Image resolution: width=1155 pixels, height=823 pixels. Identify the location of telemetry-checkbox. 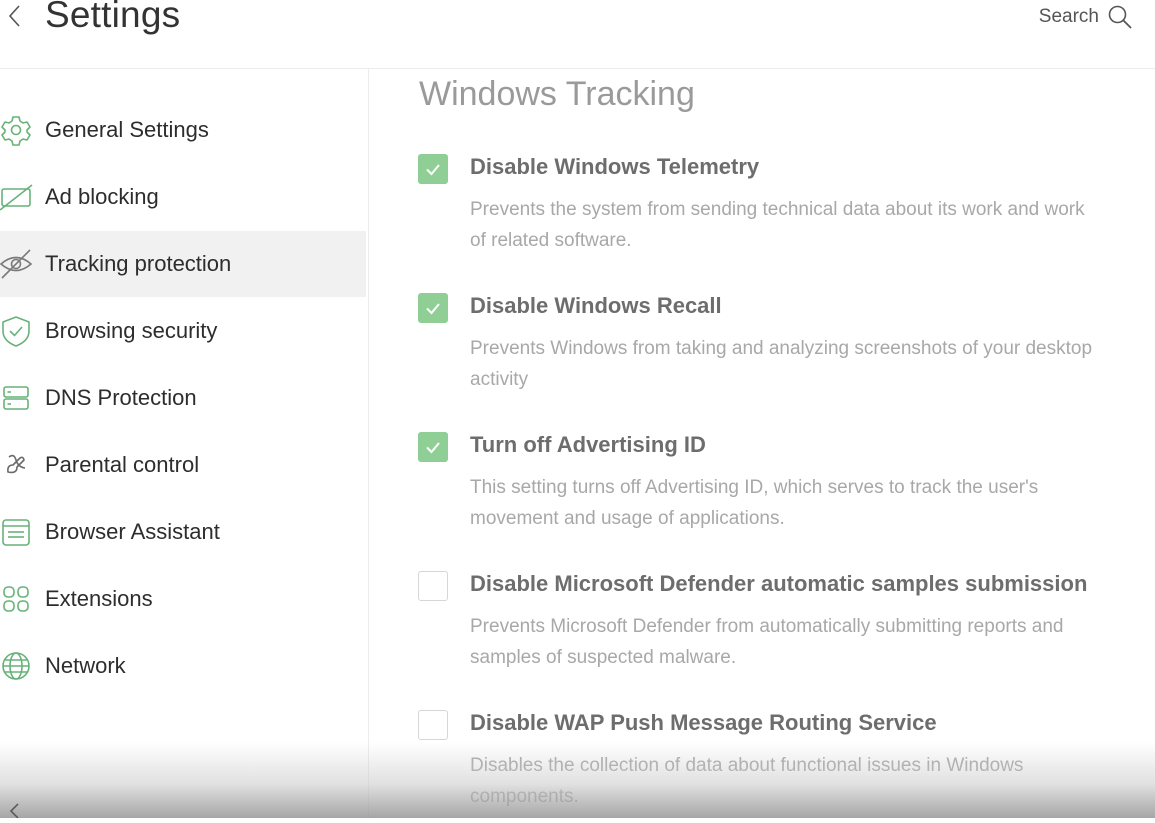
(433, 169).